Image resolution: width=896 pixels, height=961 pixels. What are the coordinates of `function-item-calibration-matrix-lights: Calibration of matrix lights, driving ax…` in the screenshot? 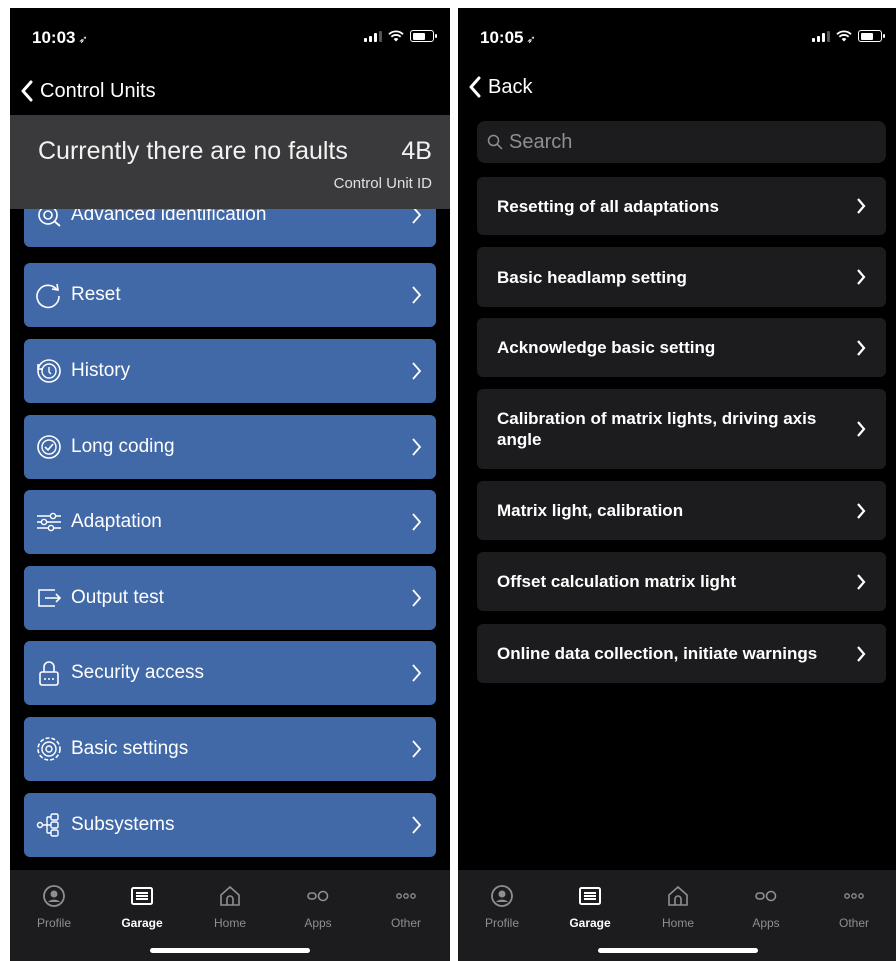 It's located at (681, 429).